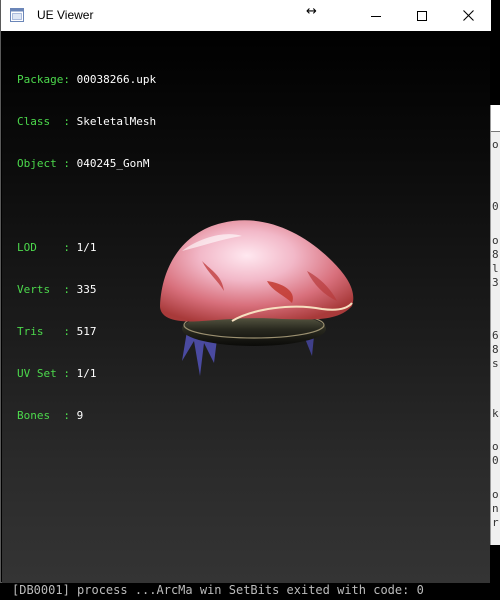 This screenshot has height=600, width=500. I want to click on minimize-button, so click(376, 15).